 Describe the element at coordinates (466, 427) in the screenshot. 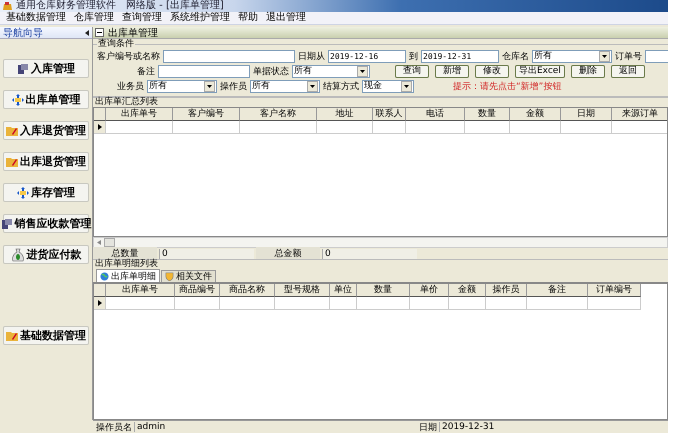

I see `status-value: 2019-12-31` at that location.